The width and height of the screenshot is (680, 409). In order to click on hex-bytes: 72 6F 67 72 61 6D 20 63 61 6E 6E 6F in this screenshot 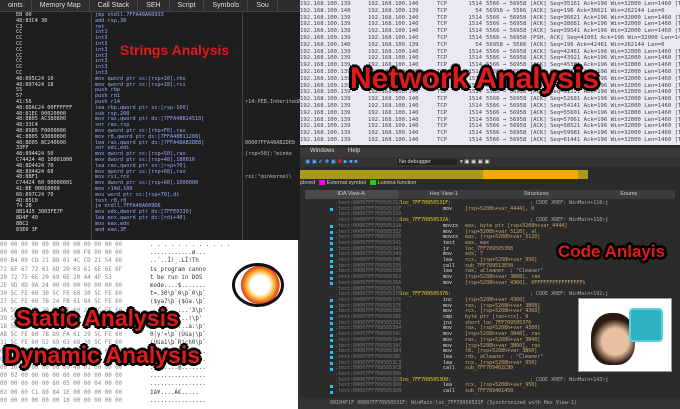, I will do `click(61, 269)`.